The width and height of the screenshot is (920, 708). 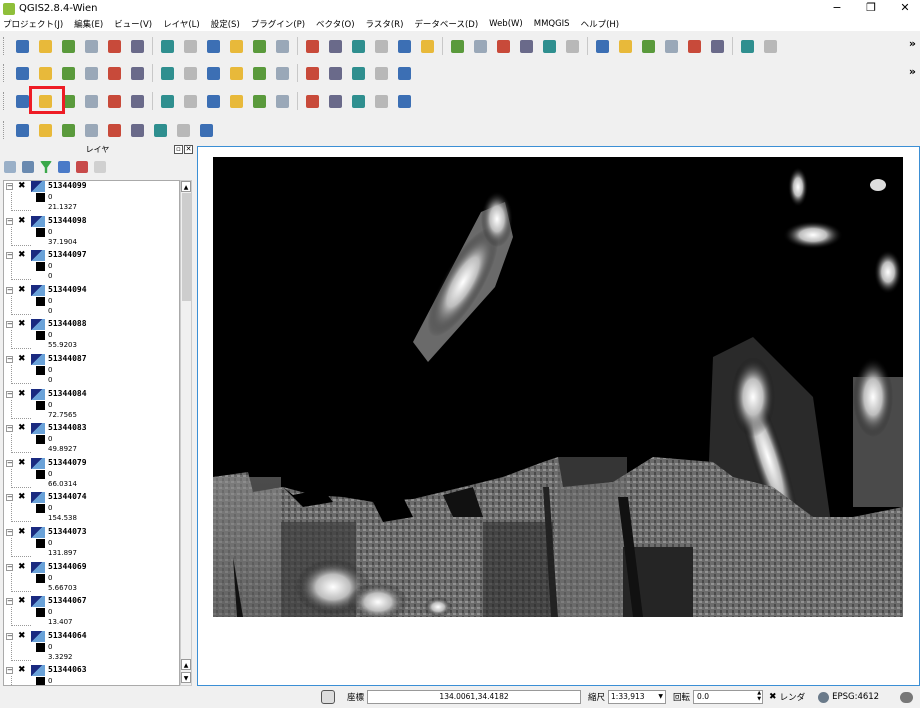 What do you see at coordinates (404, 101) in the screenshot?
I see `advanced-digitize-icon` at bounding box center [404, 101].